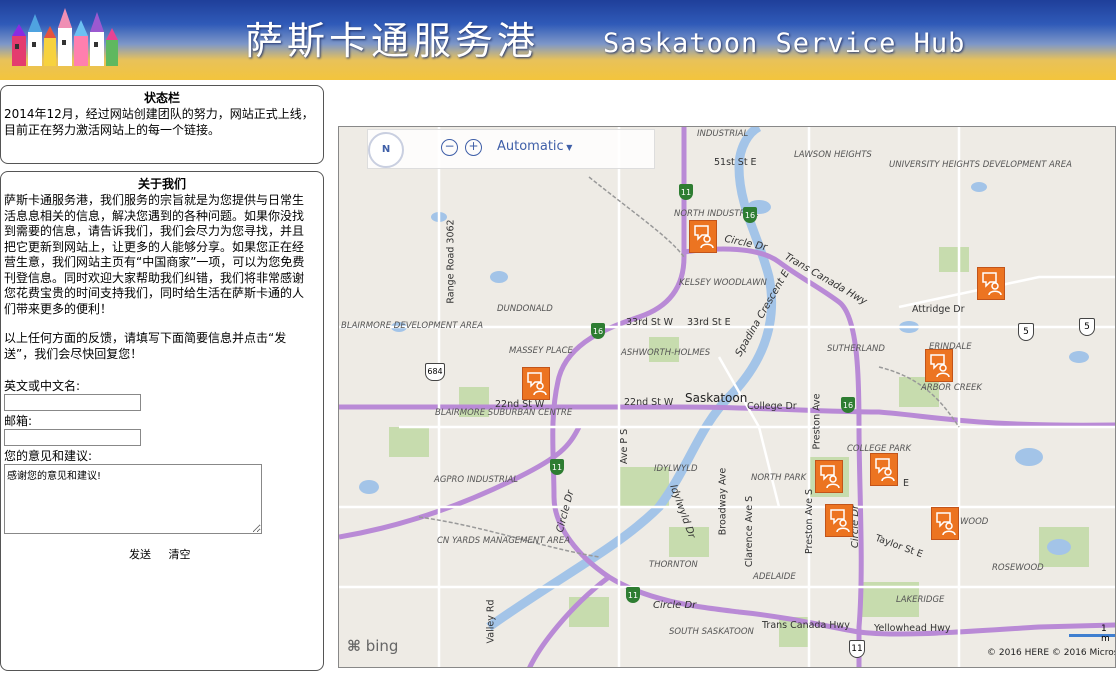 This screenshot has width=1116, height=674. I want to click on clear-button: 清空, so click(180, 554).